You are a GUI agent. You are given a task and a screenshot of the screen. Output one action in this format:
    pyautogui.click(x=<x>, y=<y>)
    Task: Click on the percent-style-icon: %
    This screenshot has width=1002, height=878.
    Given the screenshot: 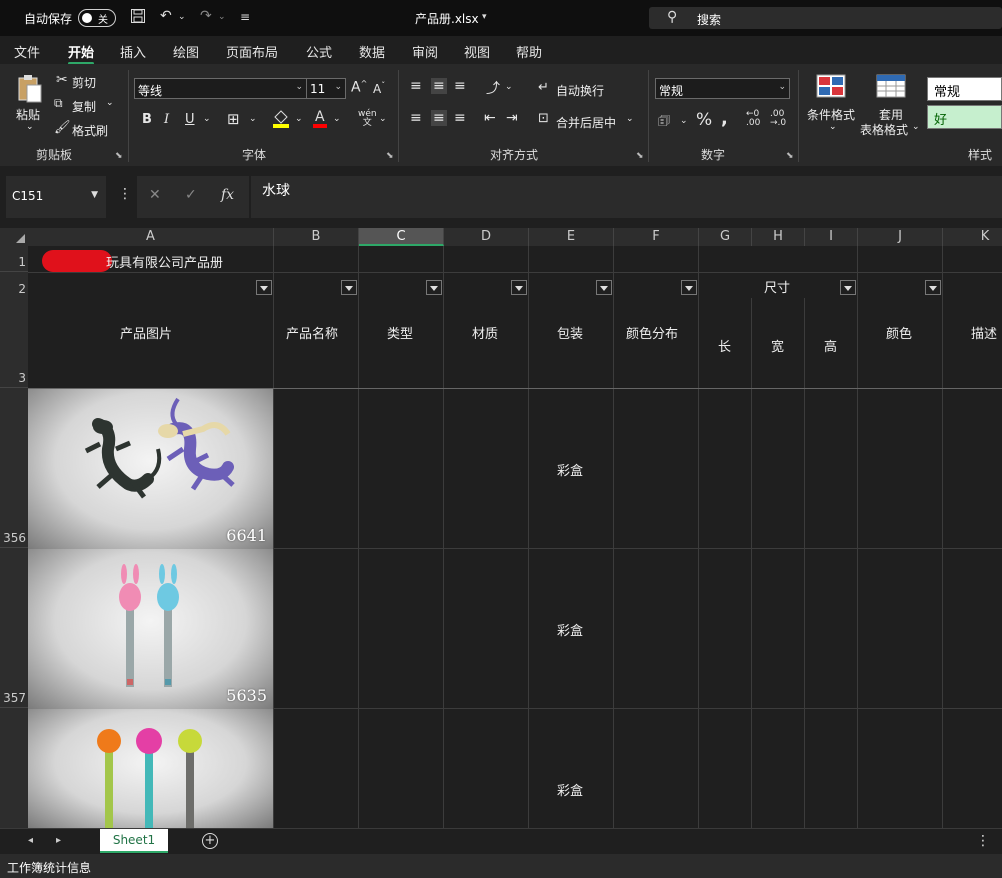 What is the action you would take?
    pyautogui.click(x=704, y=120)
    